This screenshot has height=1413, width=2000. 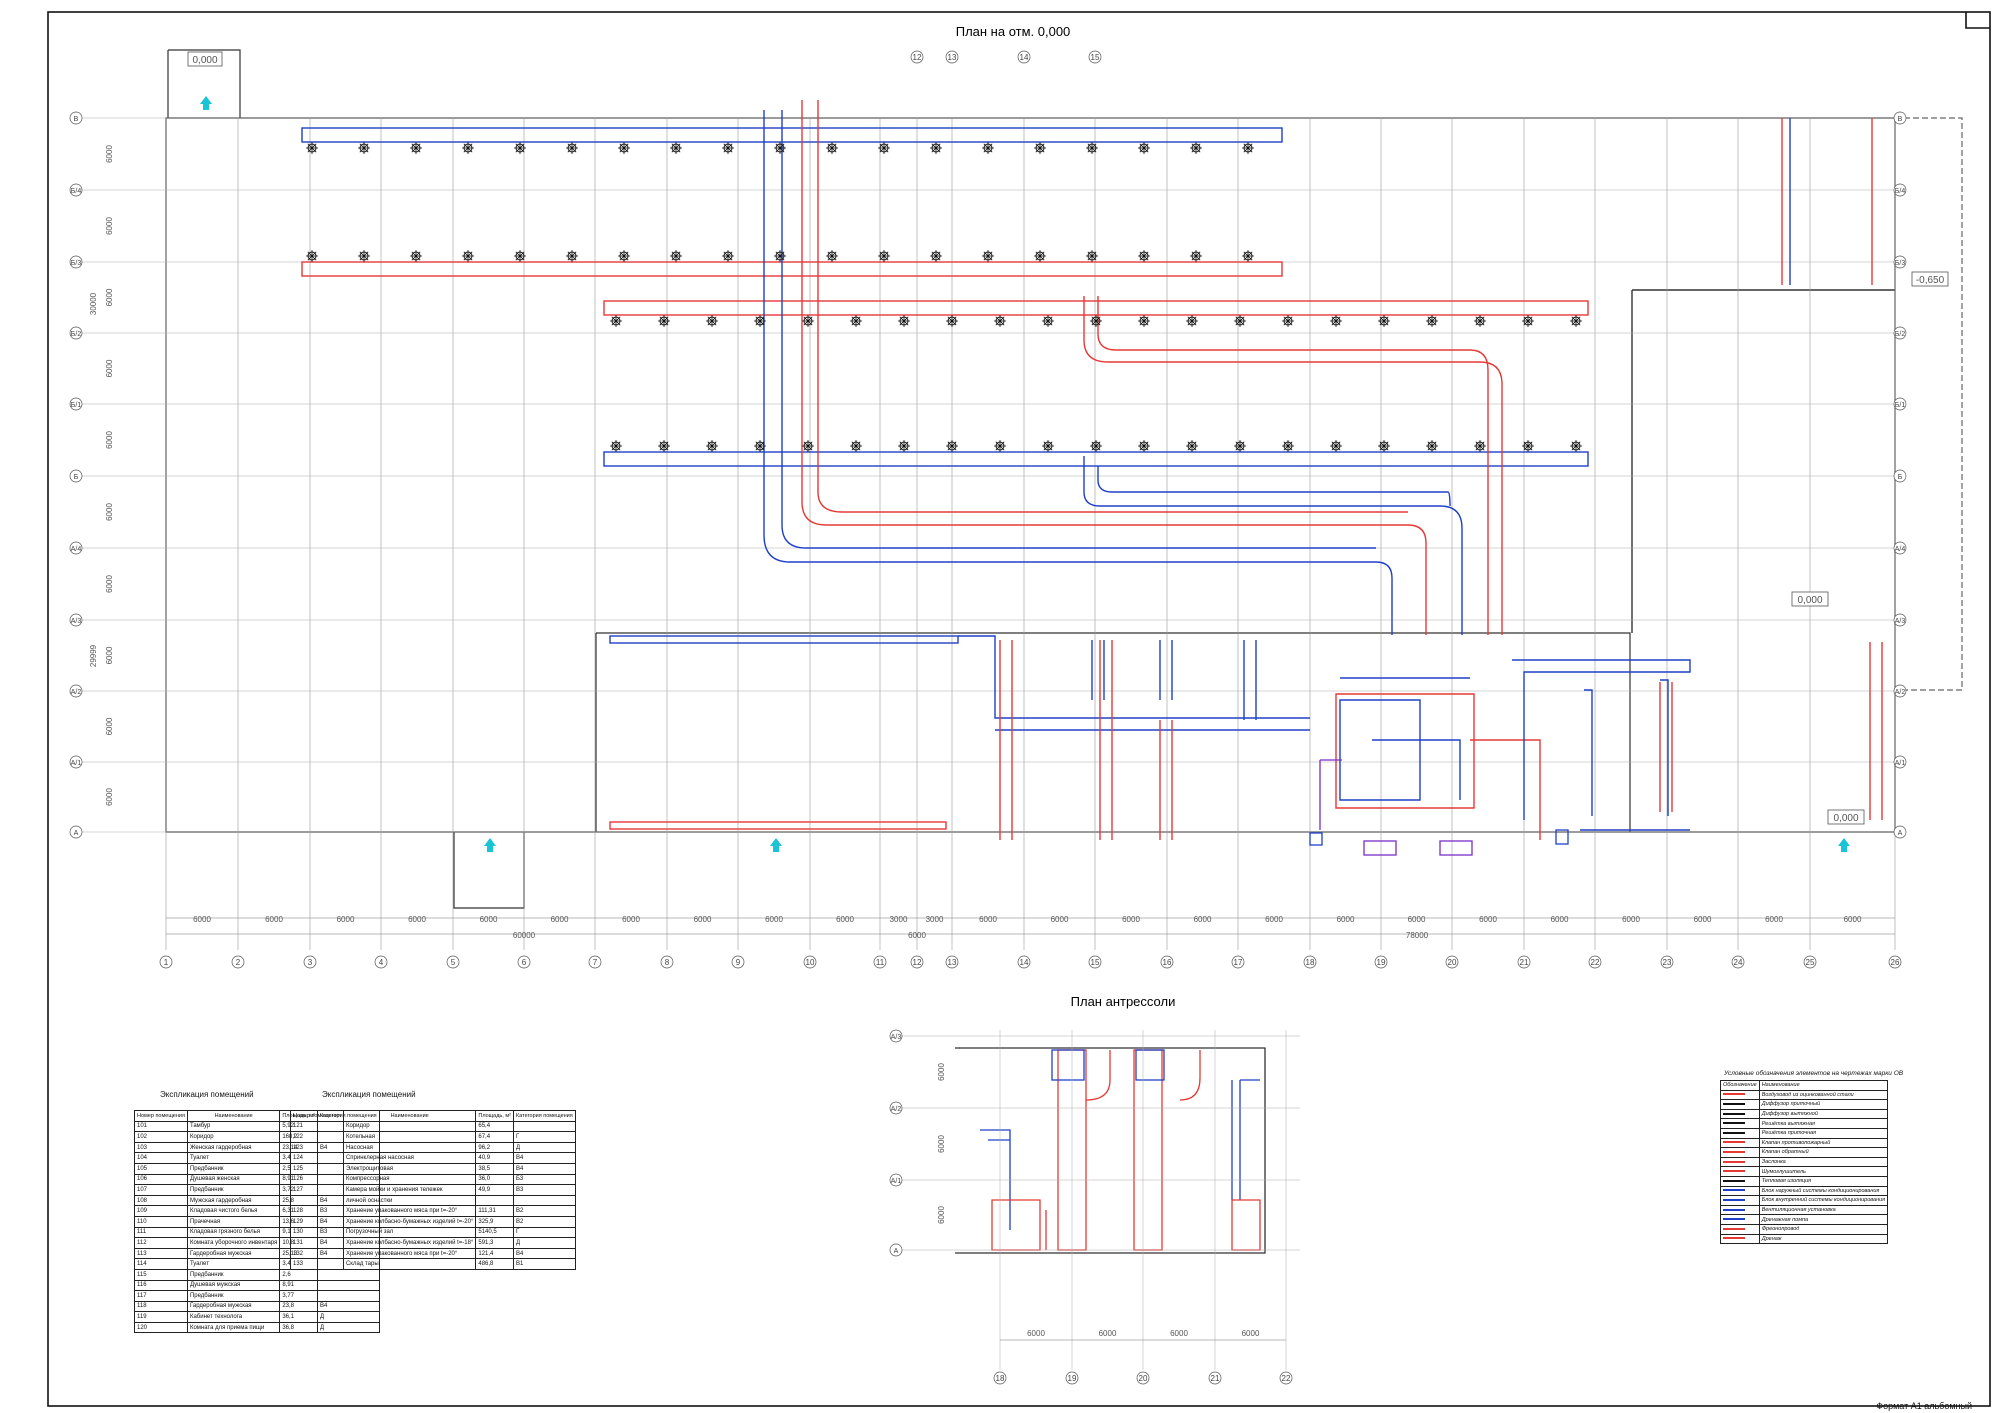 I want to click on axis-label-col-9: 9, so click(x=738, y=962).